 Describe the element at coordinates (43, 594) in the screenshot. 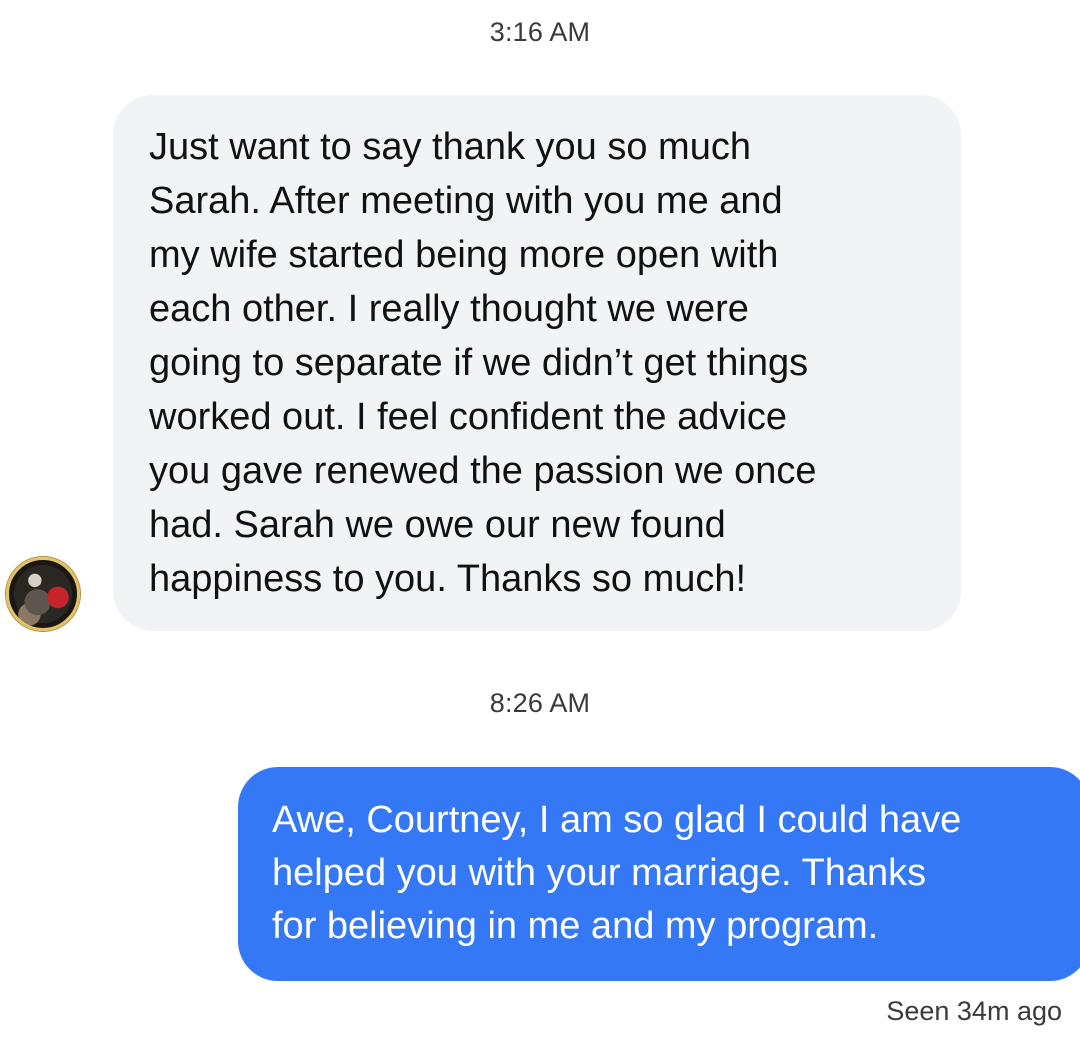

I see `sender-avatar` at that location.